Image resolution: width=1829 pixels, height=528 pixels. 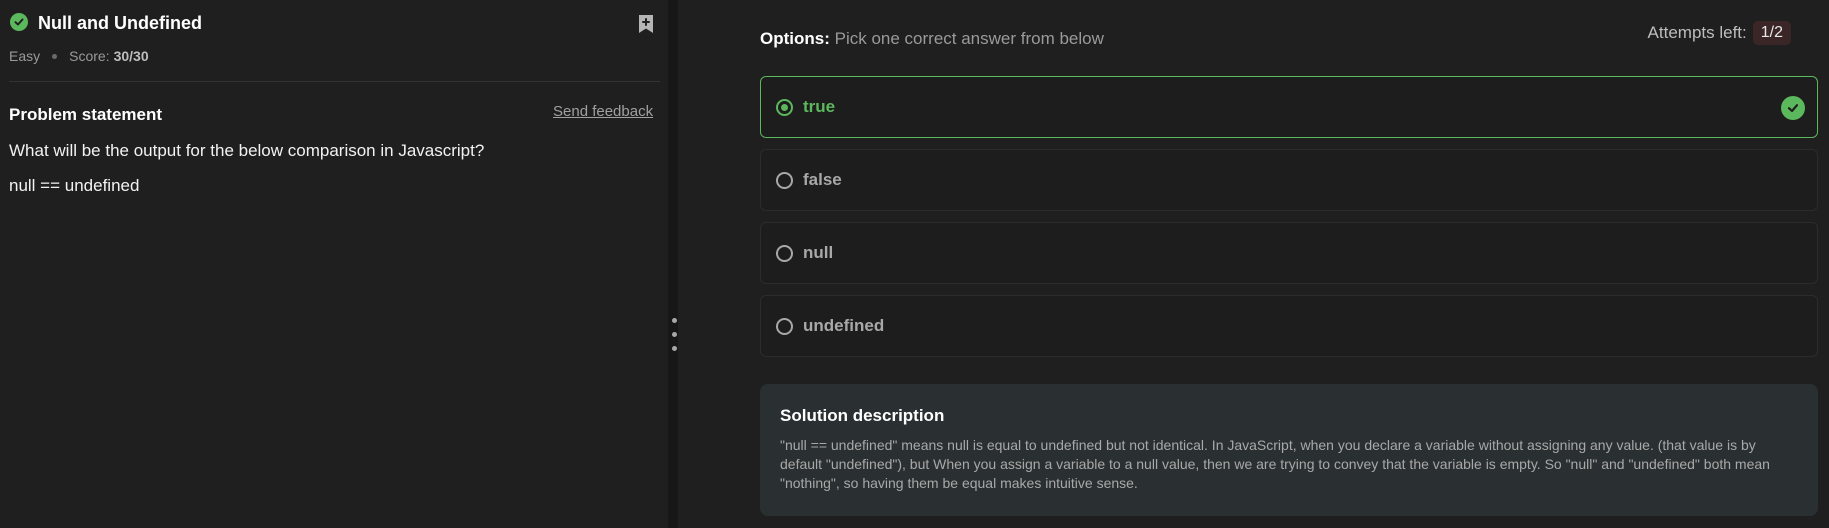 What do you see at coordinates (862, 415) in the screenshot?
I see `solution-heading: Solution description` at bounding box center [862, 415].